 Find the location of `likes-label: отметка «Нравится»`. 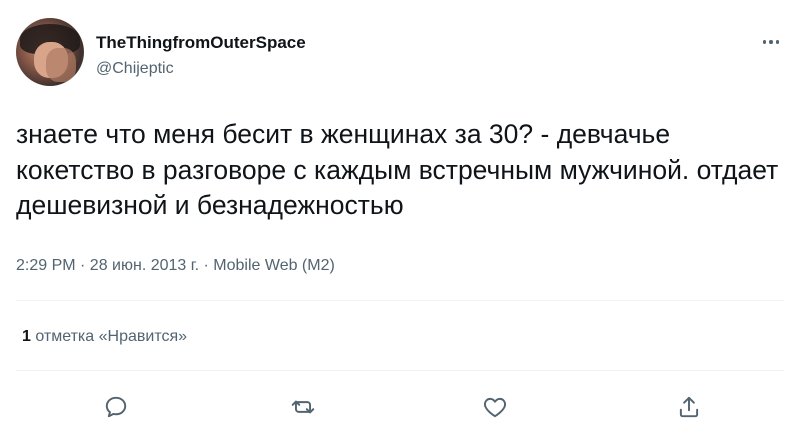

likes-label: отметка «Нравится» is located at coordinates (111, 336).